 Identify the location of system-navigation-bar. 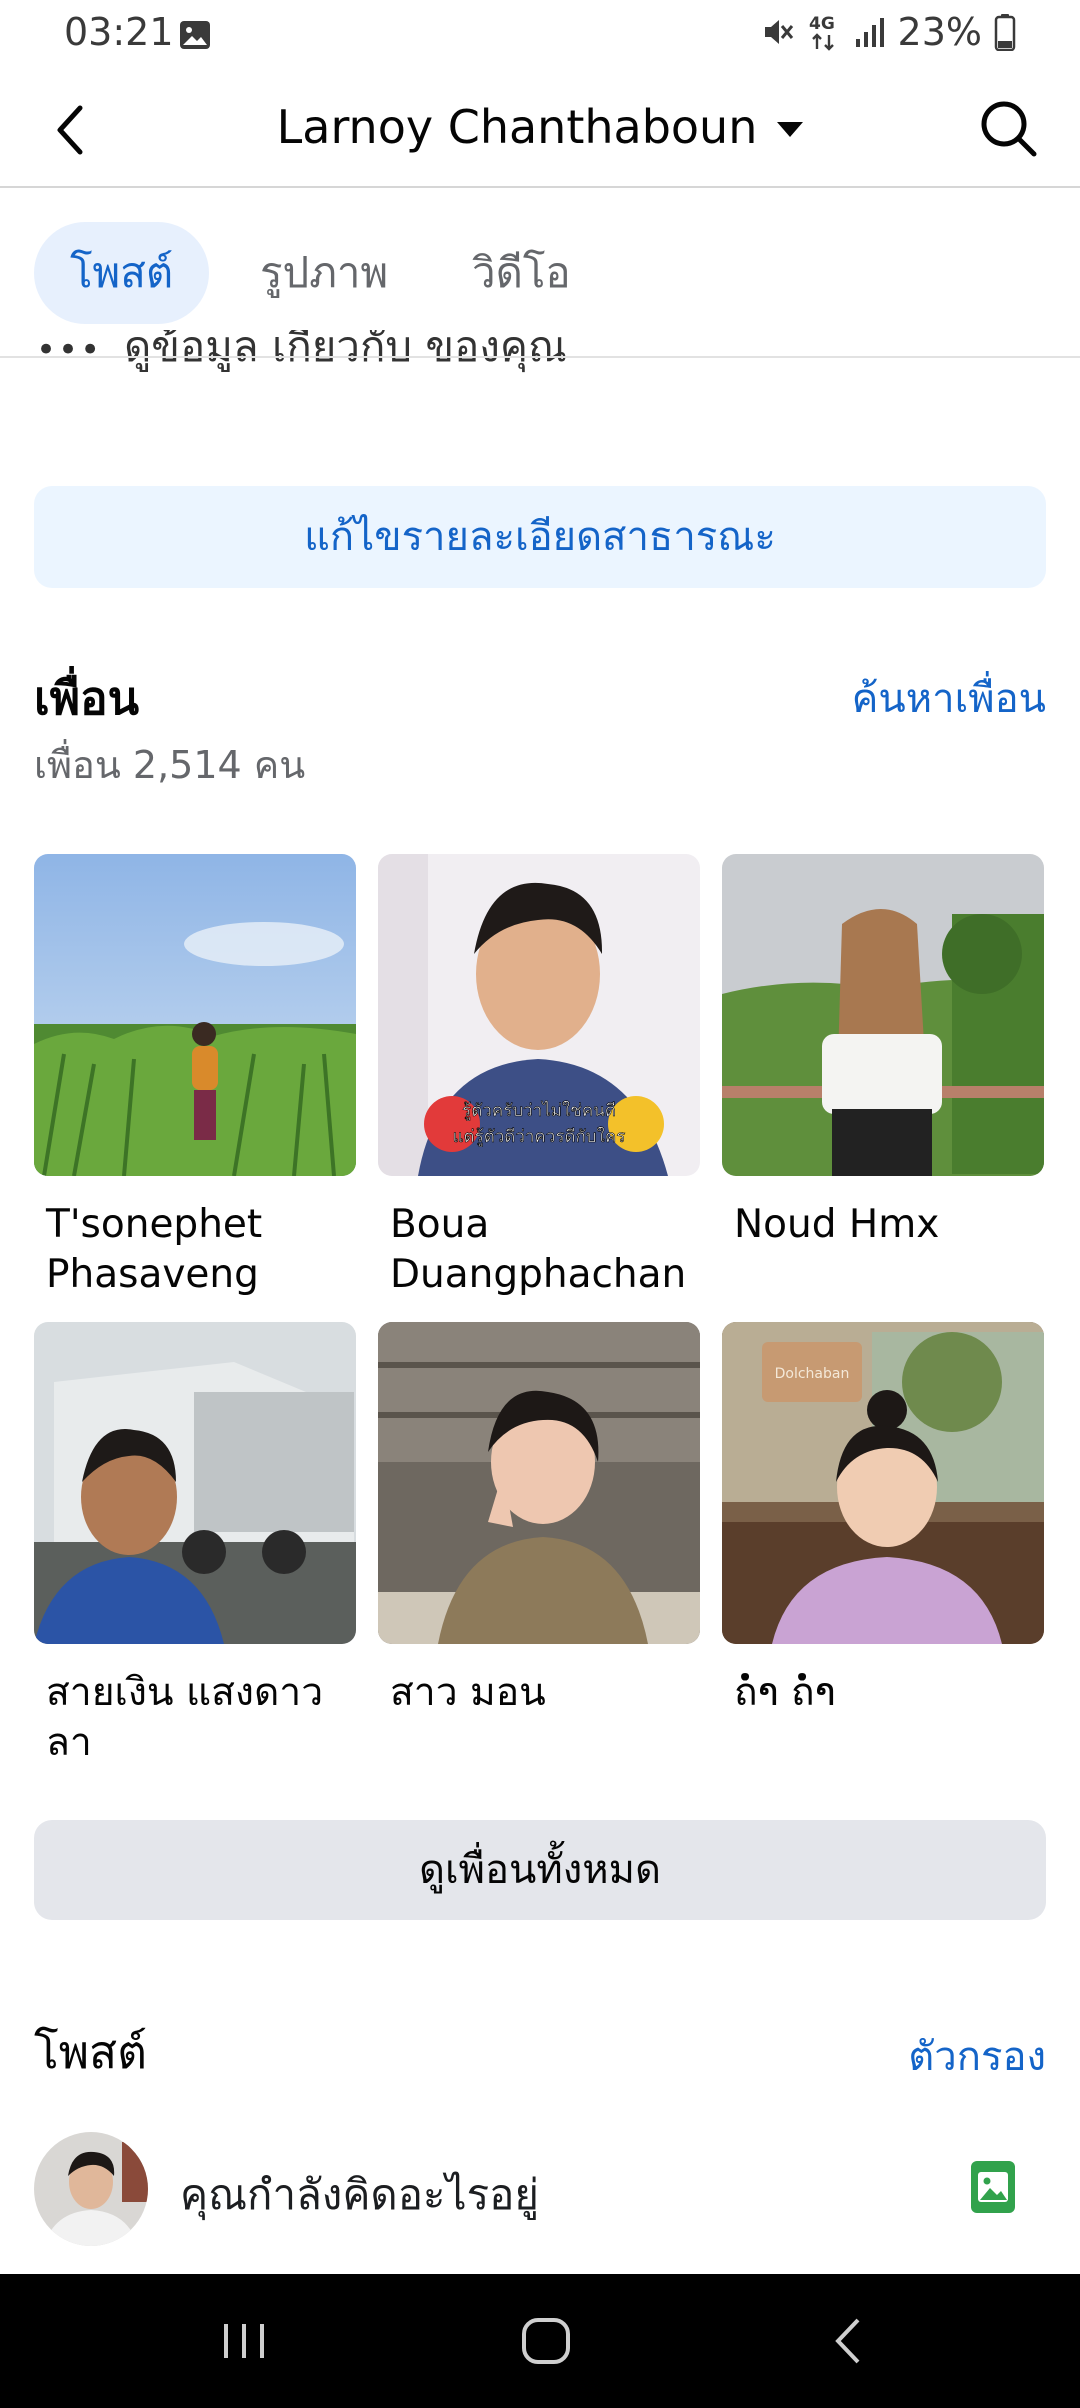
(540, 2341).